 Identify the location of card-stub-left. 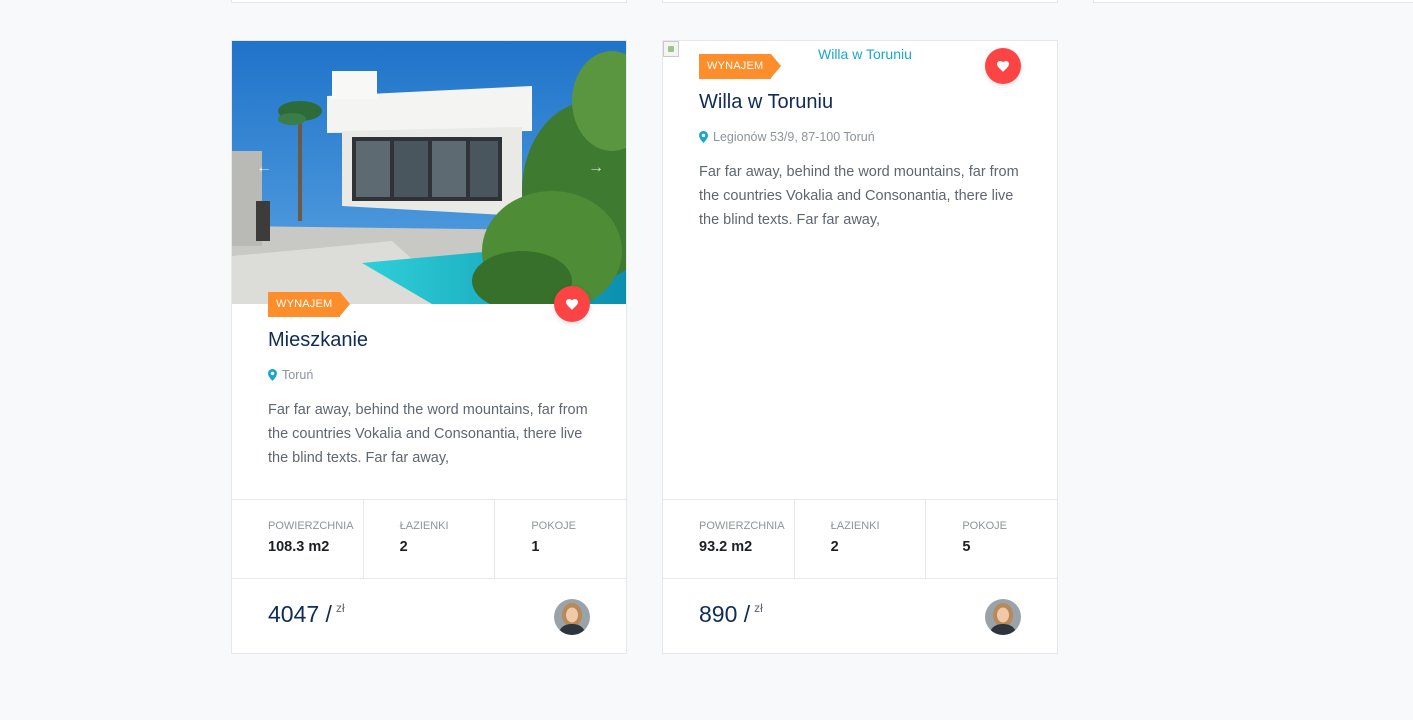
(429, 1).